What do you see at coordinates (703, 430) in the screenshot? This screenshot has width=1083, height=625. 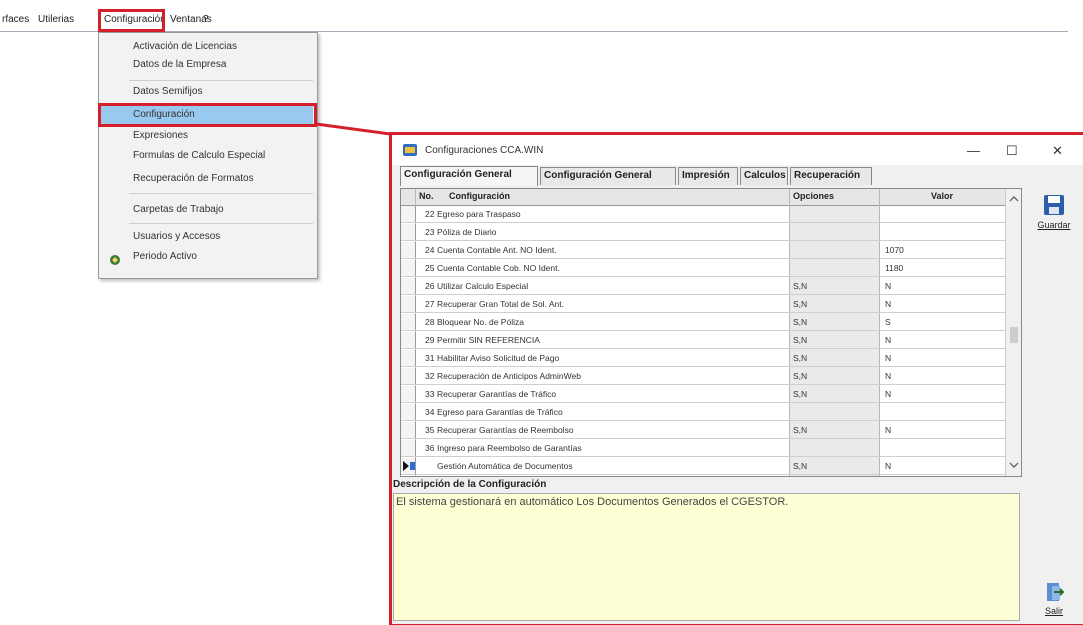 I see `table-row: 35 Recuperar Garantías de Reembolso S,N N` at bounding box center [703, 430].